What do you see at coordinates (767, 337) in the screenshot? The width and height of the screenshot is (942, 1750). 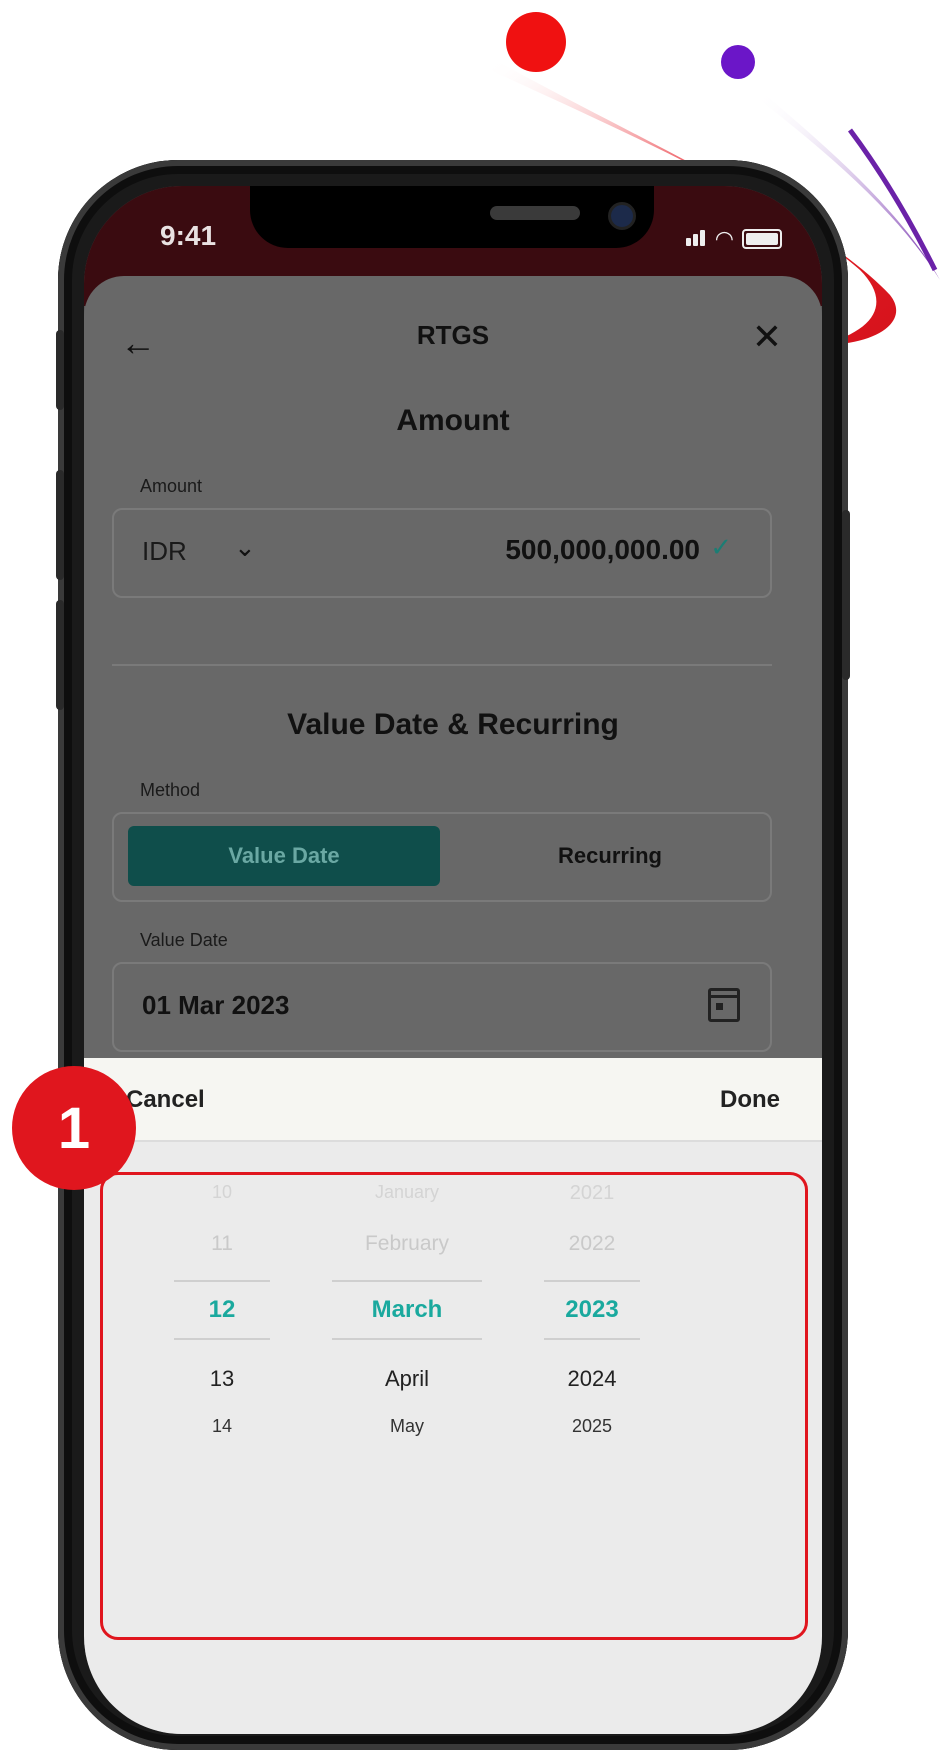 I see `close-icon: ✕` at bounding box center [767, 337].